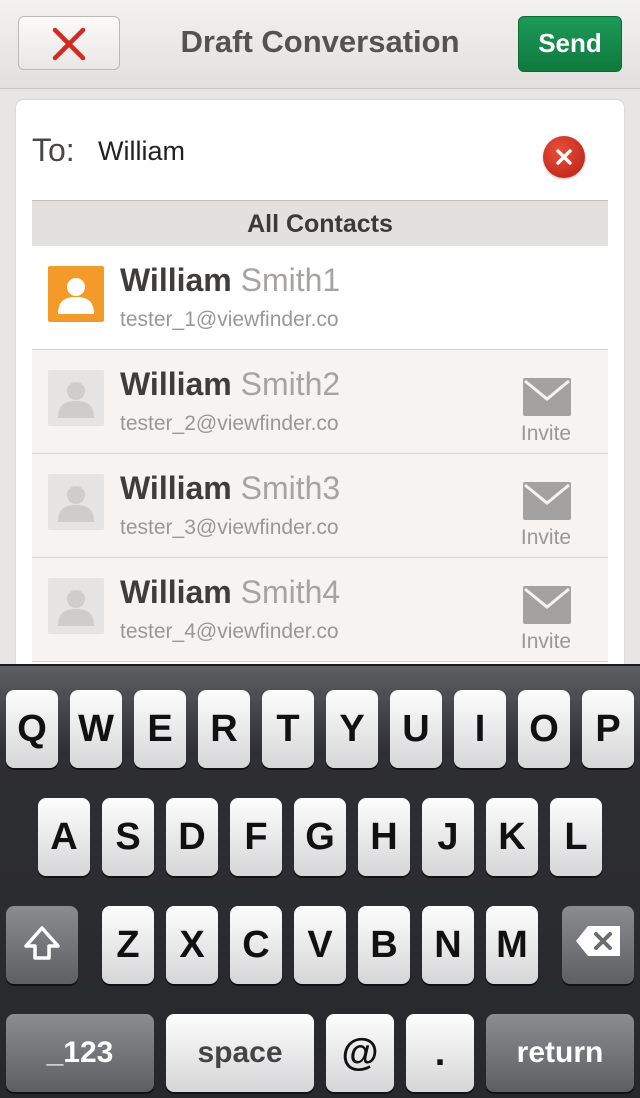 The height and width of the screenshot is (1098, 640). What do you see at coordinates (448, 837) in the screenshot?
I see `key-j: J` at bounding box center [448, 837].